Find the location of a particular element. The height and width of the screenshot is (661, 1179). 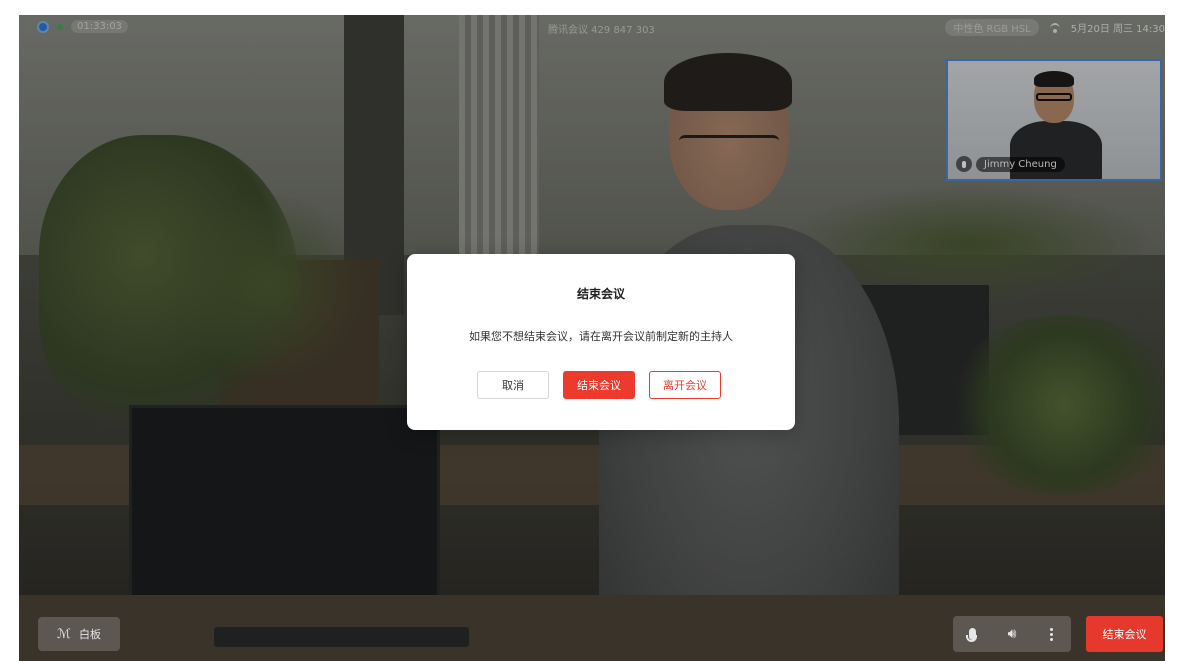

cancel-button: 取消 is located at coordinates (513, 385).